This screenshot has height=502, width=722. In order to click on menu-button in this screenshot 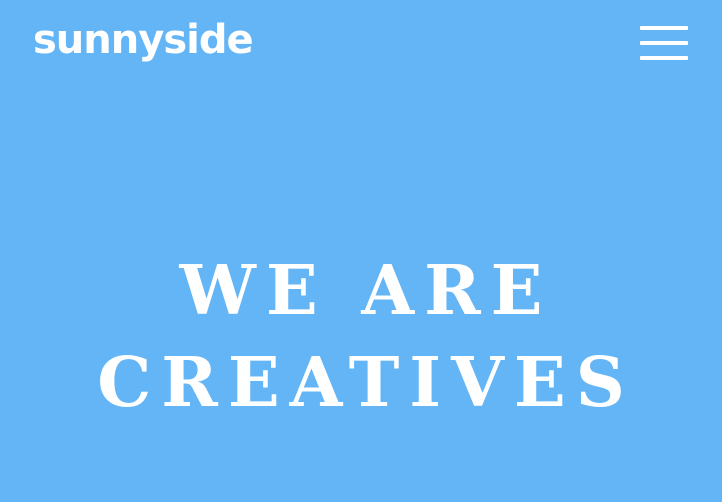, I will do `click(663, 44)`.